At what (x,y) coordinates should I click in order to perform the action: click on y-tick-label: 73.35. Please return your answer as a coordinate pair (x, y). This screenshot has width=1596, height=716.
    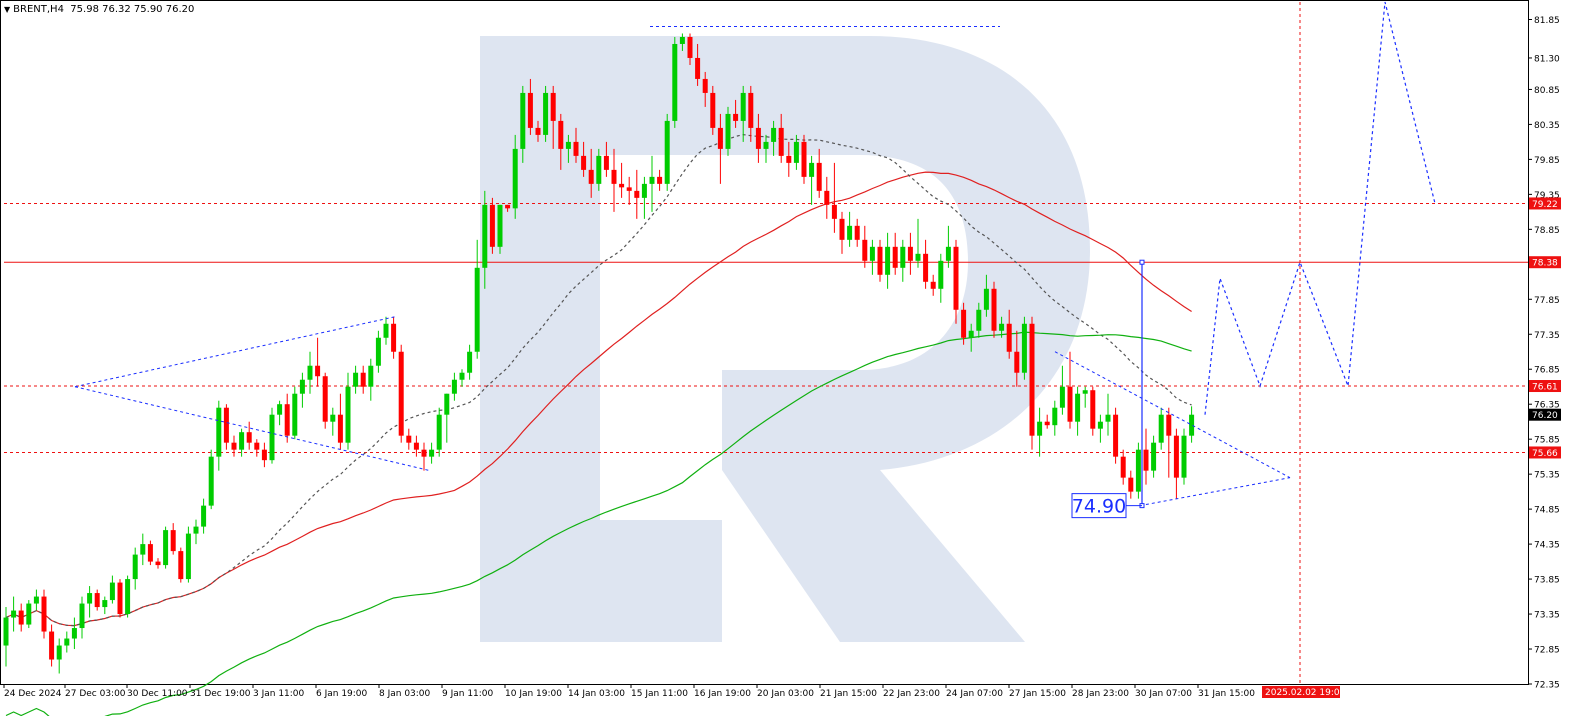
    Looking at the image, I should click on (1547, 616).